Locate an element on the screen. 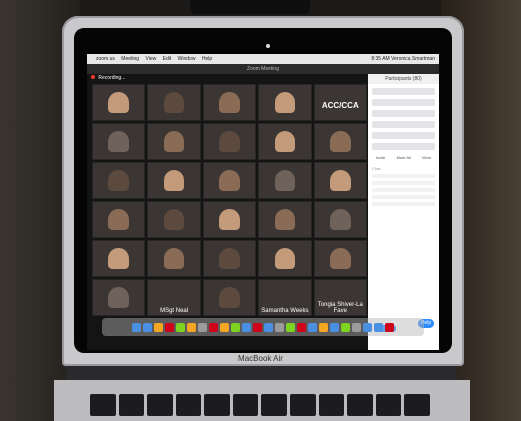 The image size is (521, 421). record-icon is located at coordinates (93, 77).